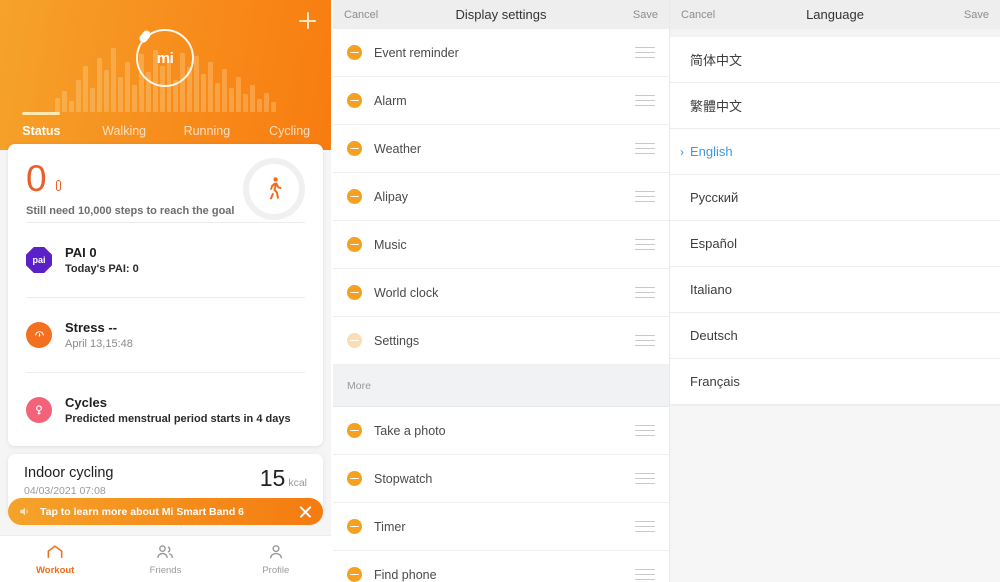  Describe the element at coordinates (835, 336) in the screenshot. I see `language-option: Deutsch` at that location.